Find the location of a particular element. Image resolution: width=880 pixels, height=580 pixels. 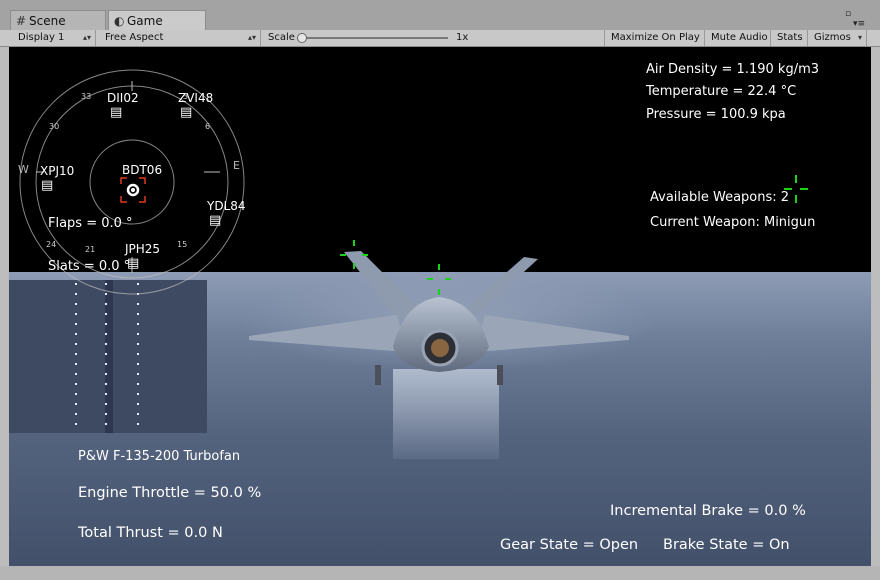

engine-throttle-readout: Engine Throttle = 50.0 % is located at coordinates (170, 493).